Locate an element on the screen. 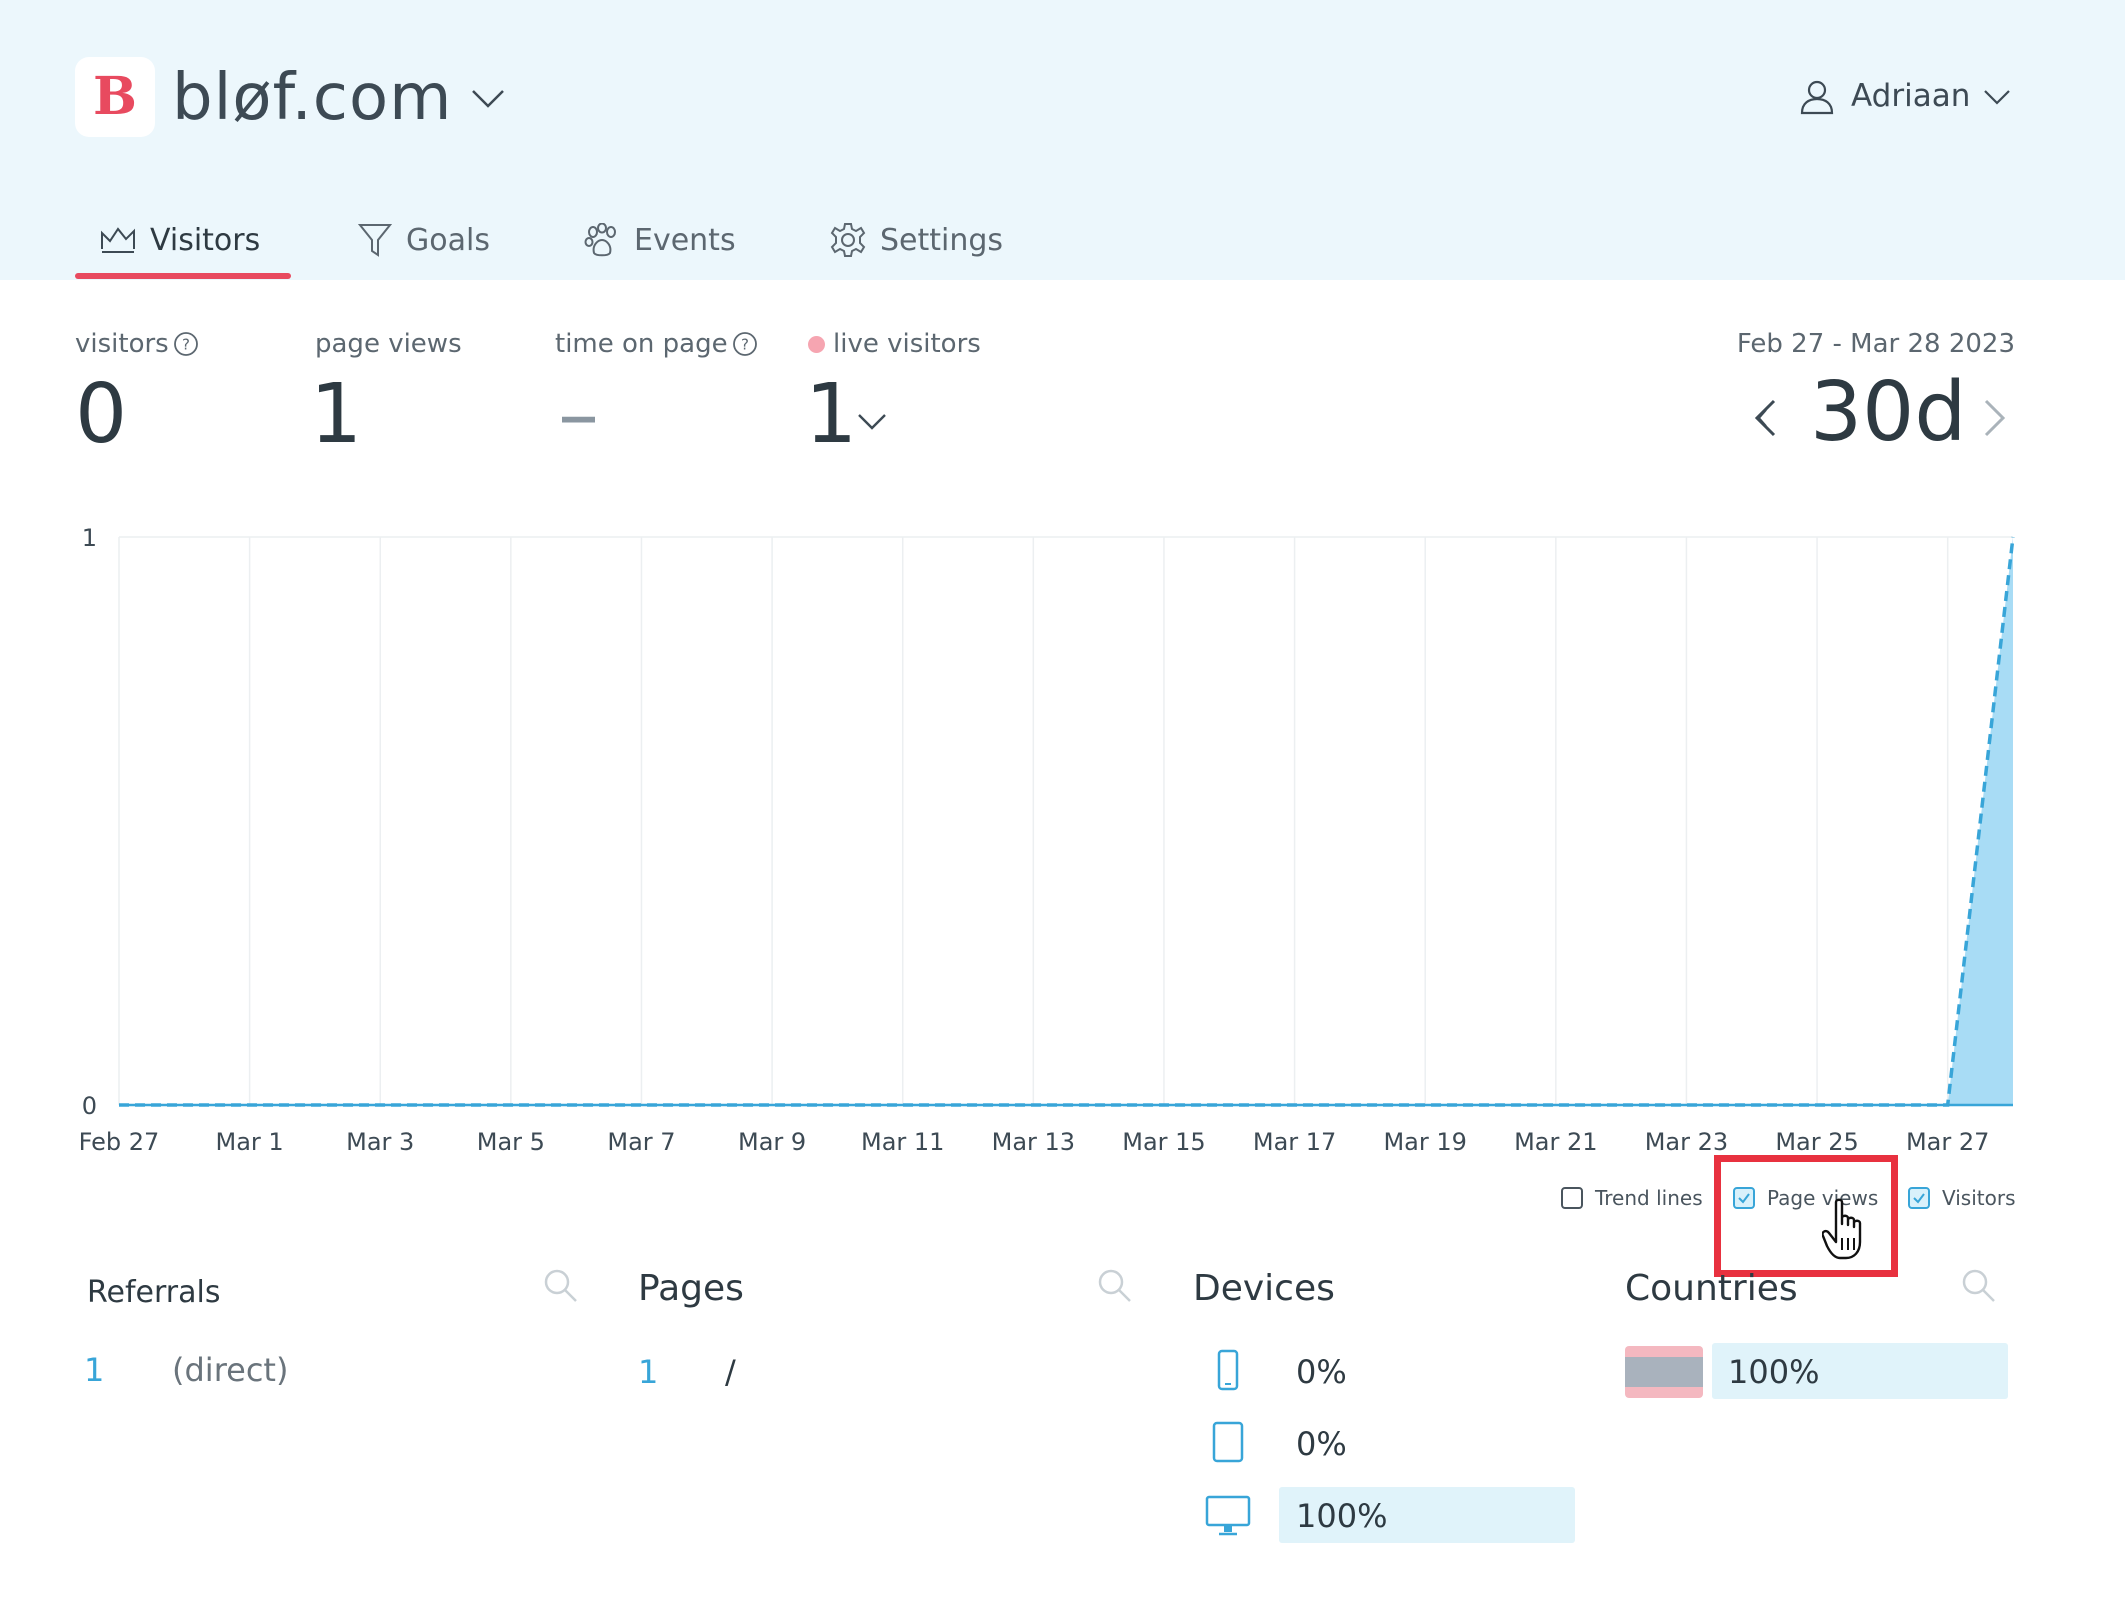 Image resolution: width=2125 pixels, height=1613 pixels. period-selector: 30d is located at coordinates (1888, 413).